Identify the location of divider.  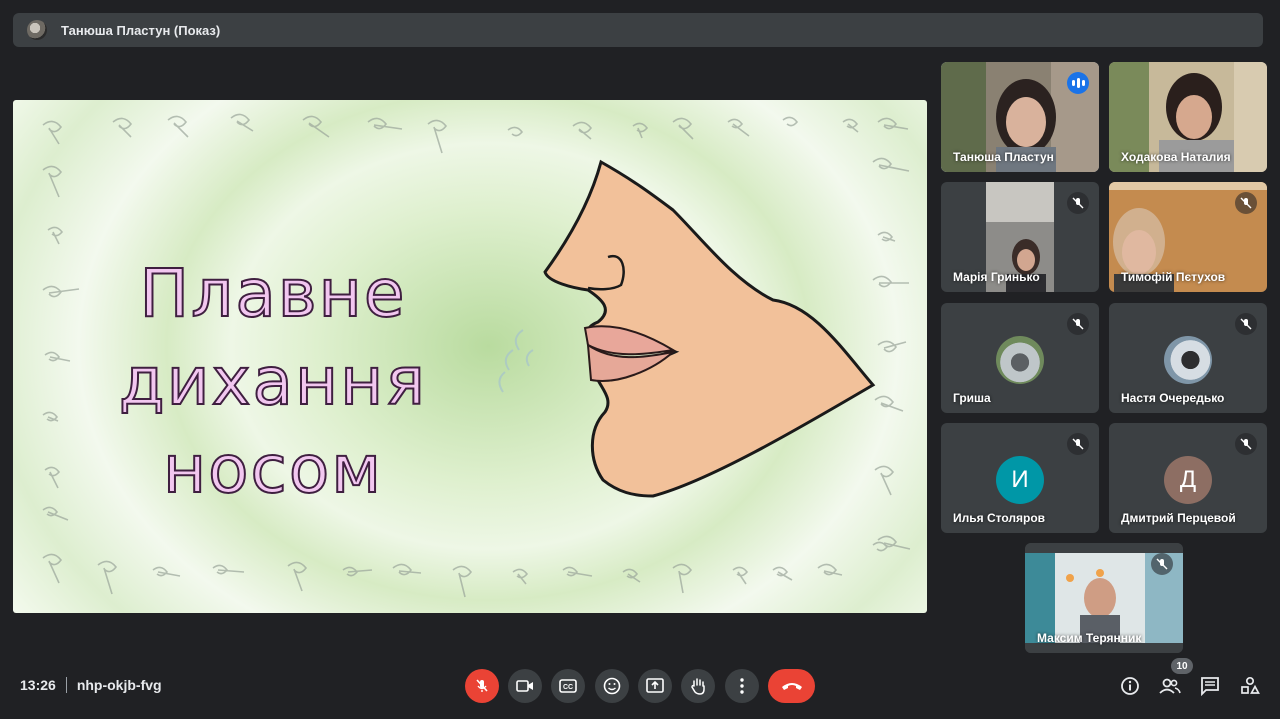
(66, 685).